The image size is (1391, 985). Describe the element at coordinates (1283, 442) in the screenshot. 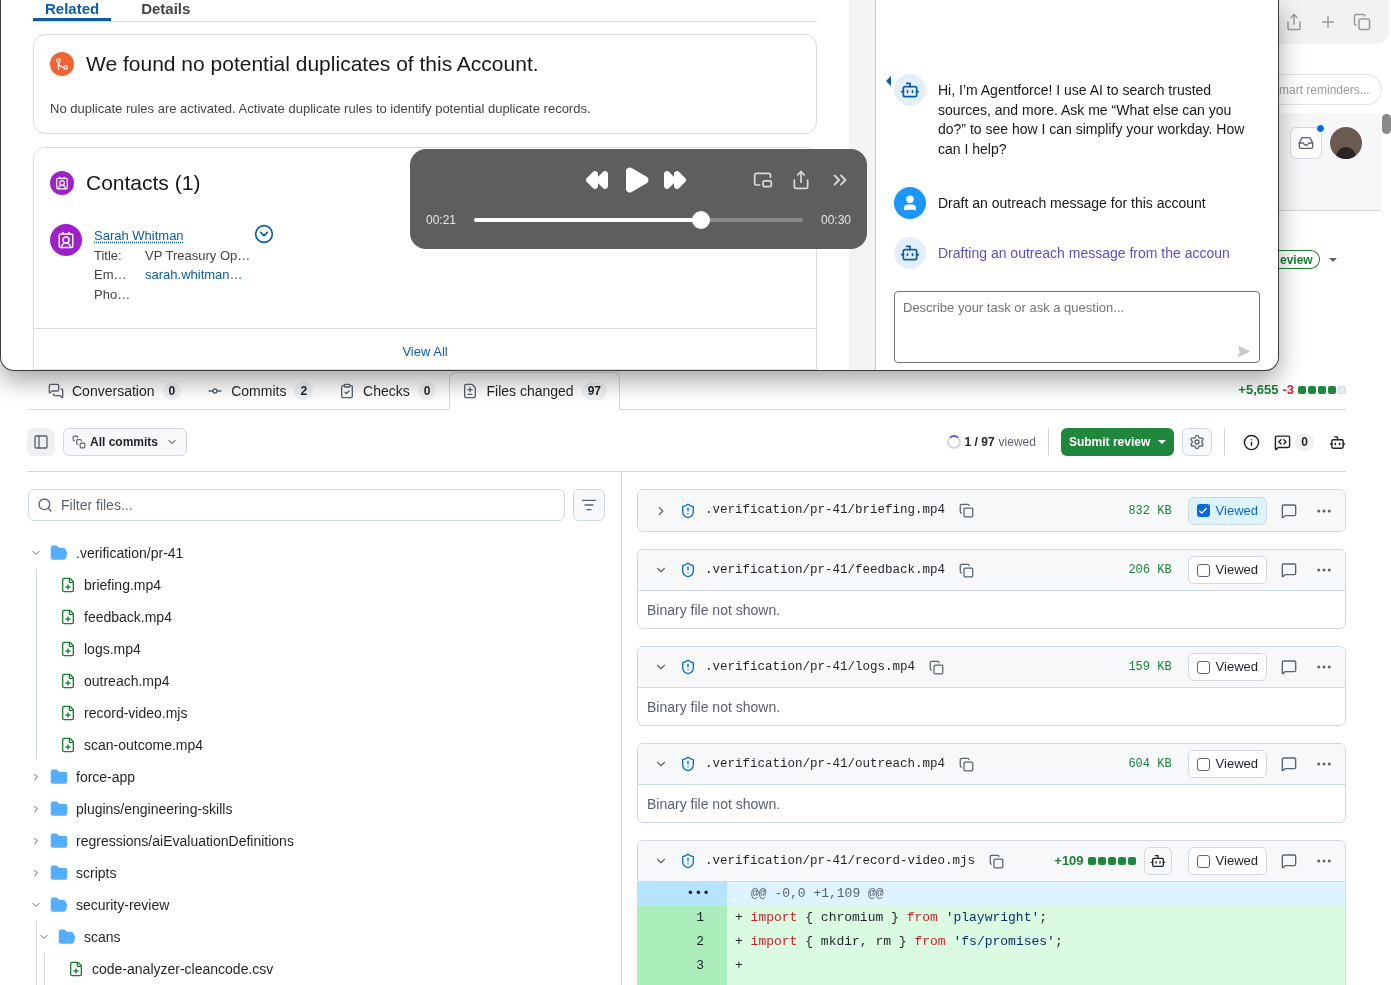

I see `comment-icon` at that location.